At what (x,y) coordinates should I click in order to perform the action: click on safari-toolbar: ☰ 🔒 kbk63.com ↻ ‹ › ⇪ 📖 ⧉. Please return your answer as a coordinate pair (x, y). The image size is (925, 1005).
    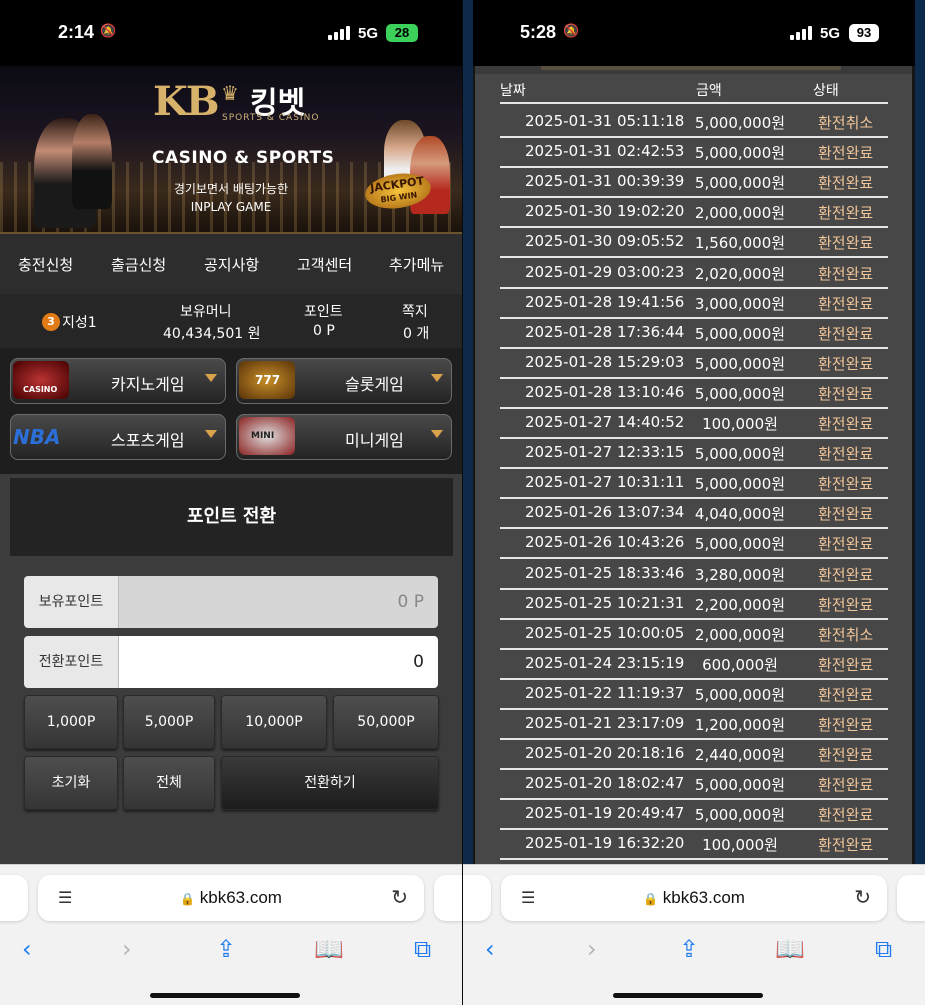
    Looking at the image, I should click on (231, 934).